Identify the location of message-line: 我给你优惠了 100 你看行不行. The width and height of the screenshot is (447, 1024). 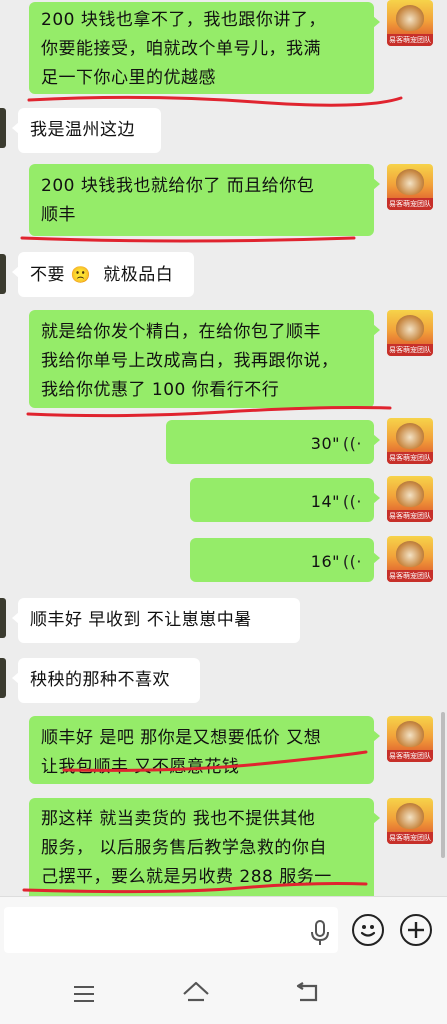
(160, 390).